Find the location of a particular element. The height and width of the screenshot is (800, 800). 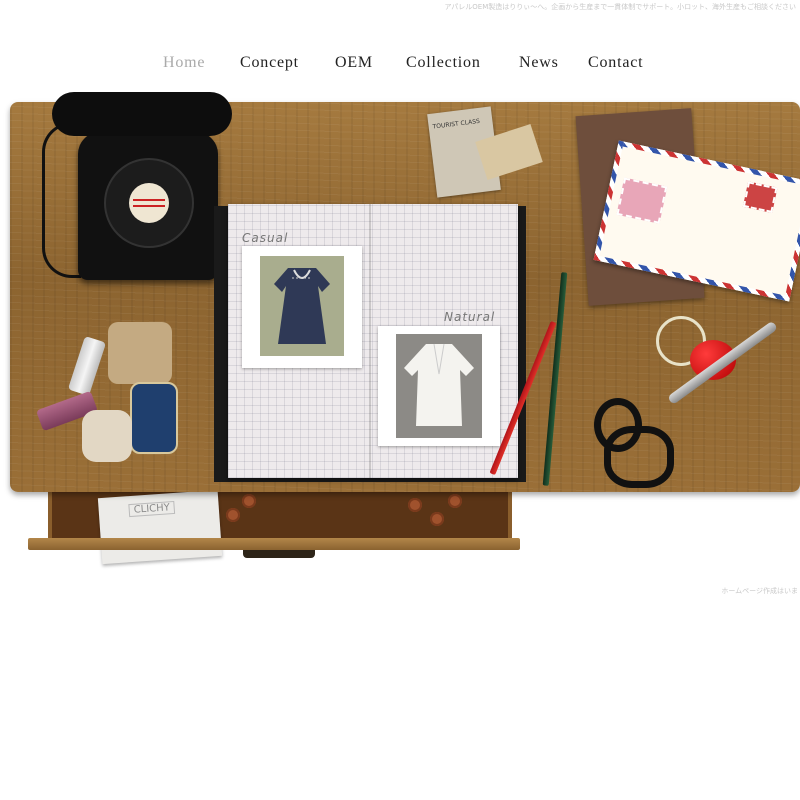

casual-label: Casual is located at coordinates (265, 238).